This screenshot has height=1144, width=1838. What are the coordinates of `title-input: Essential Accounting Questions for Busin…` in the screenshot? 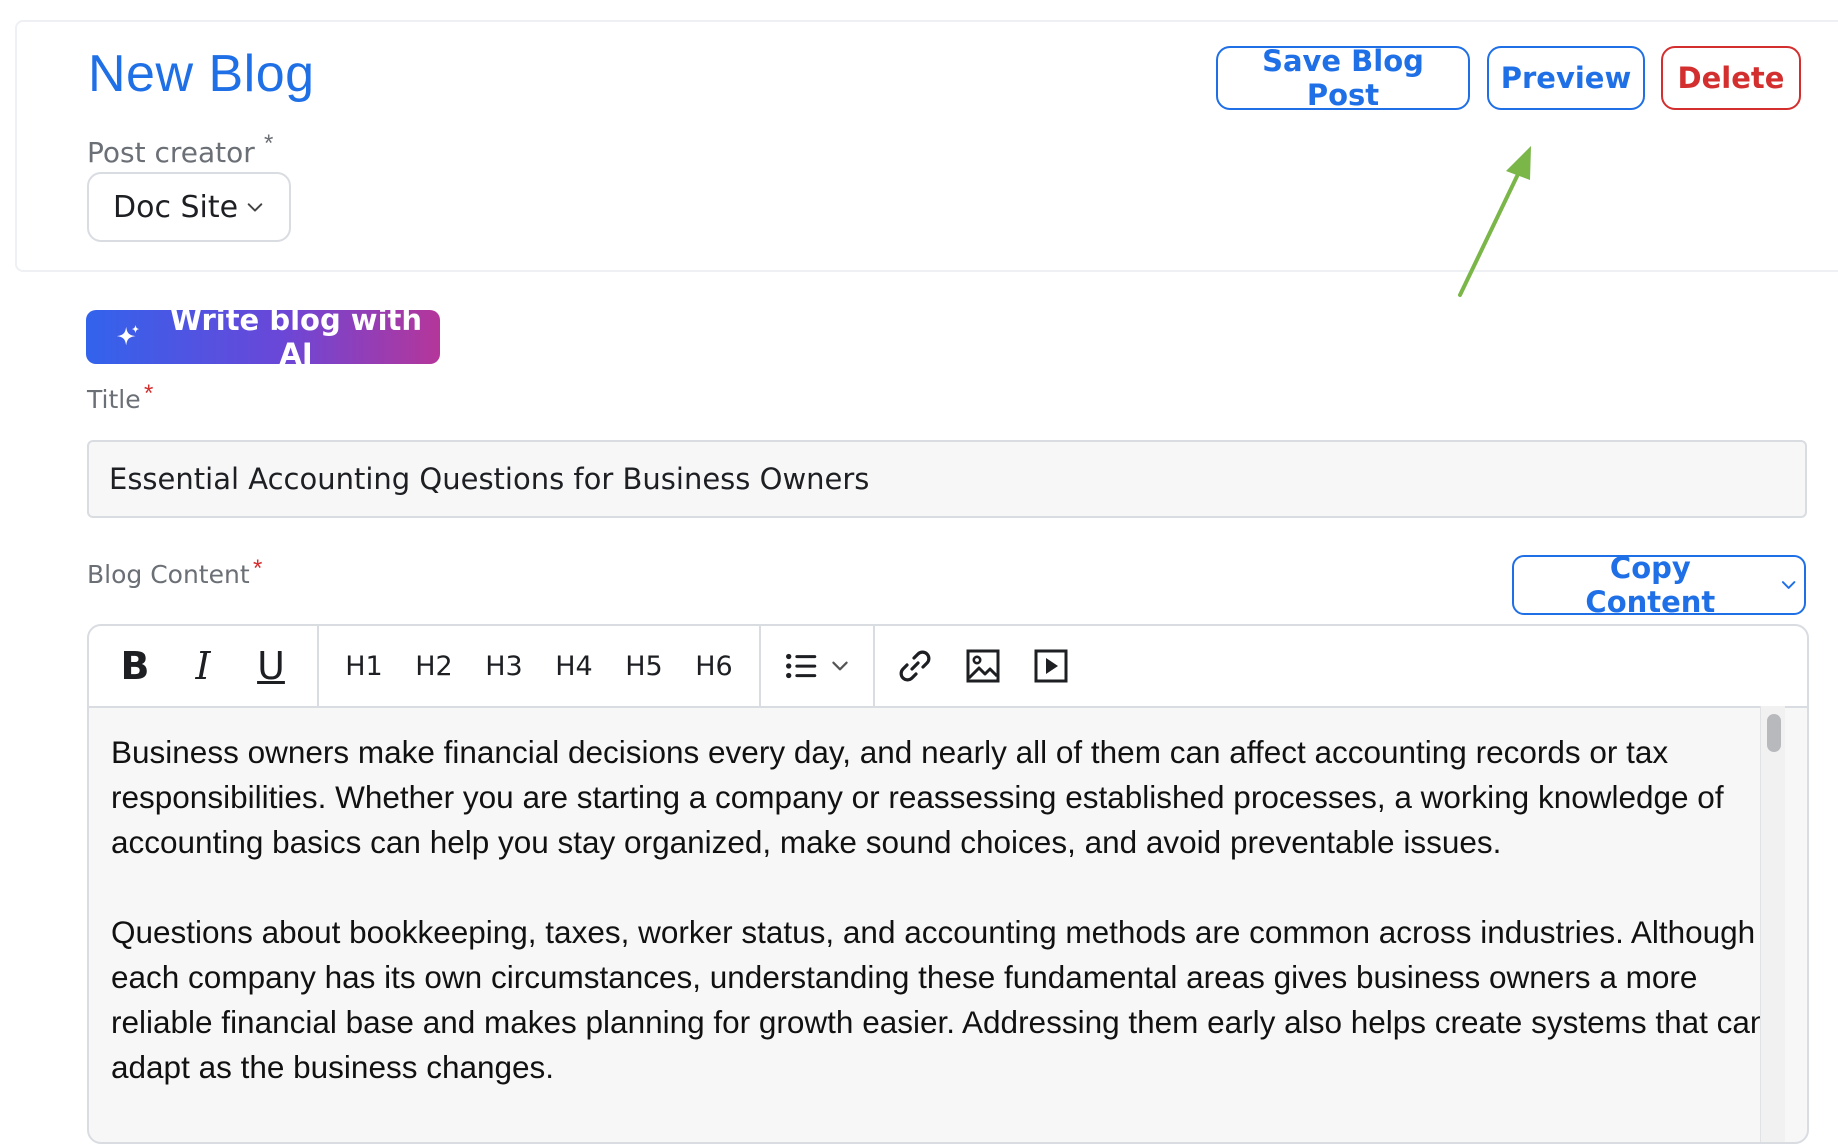 It's located at (947, 479).